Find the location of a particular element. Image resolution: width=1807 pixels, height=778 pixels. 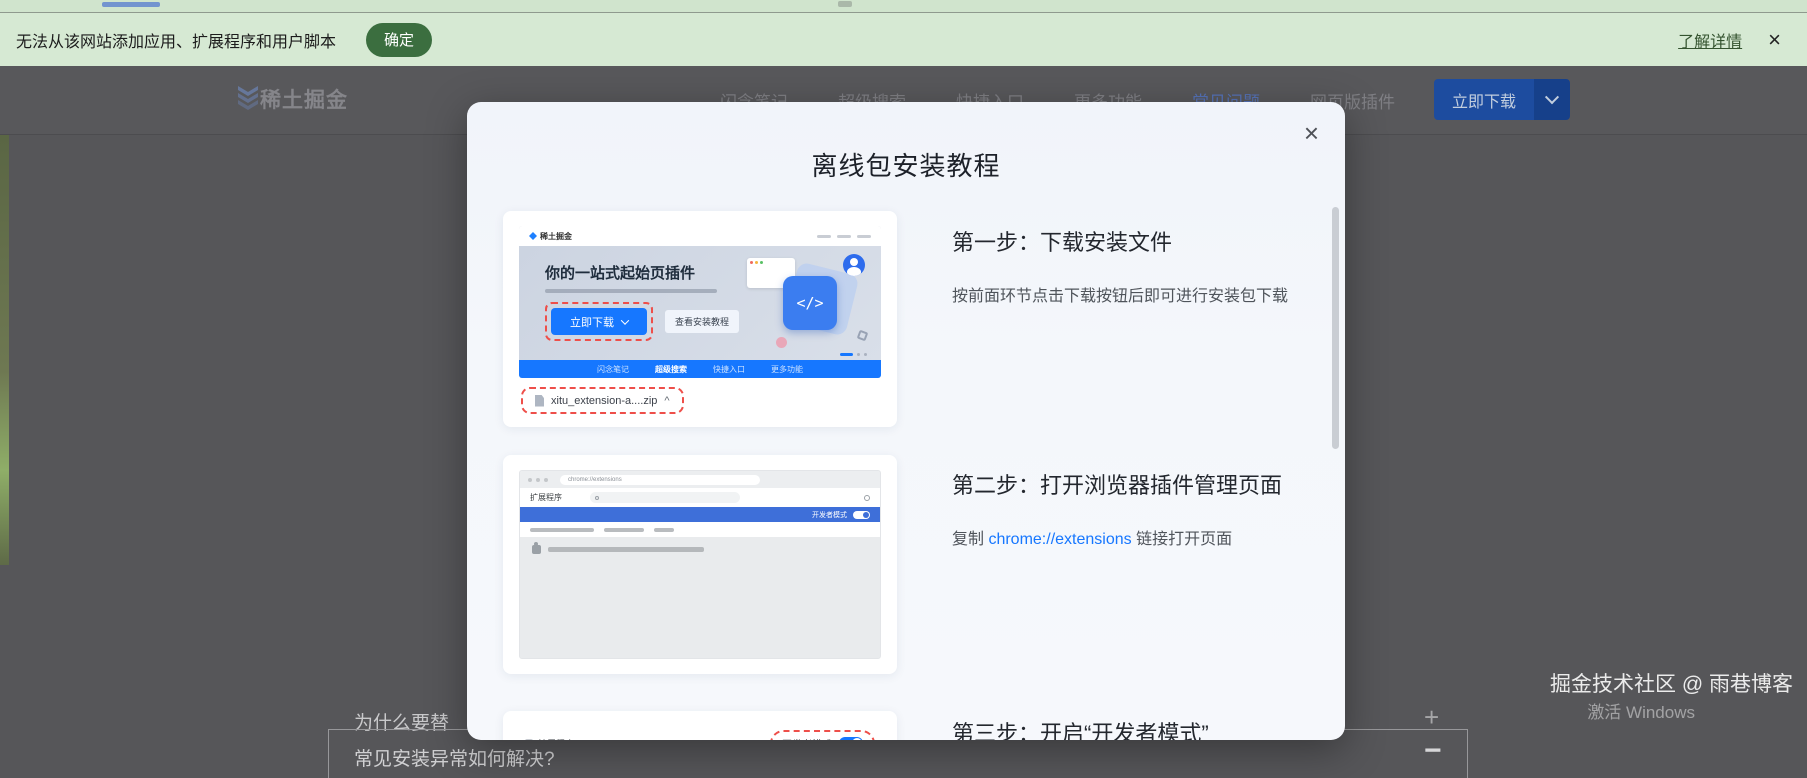

step2-desc-suffix: 链接打开页面 is located at coordinates (1182, 539).